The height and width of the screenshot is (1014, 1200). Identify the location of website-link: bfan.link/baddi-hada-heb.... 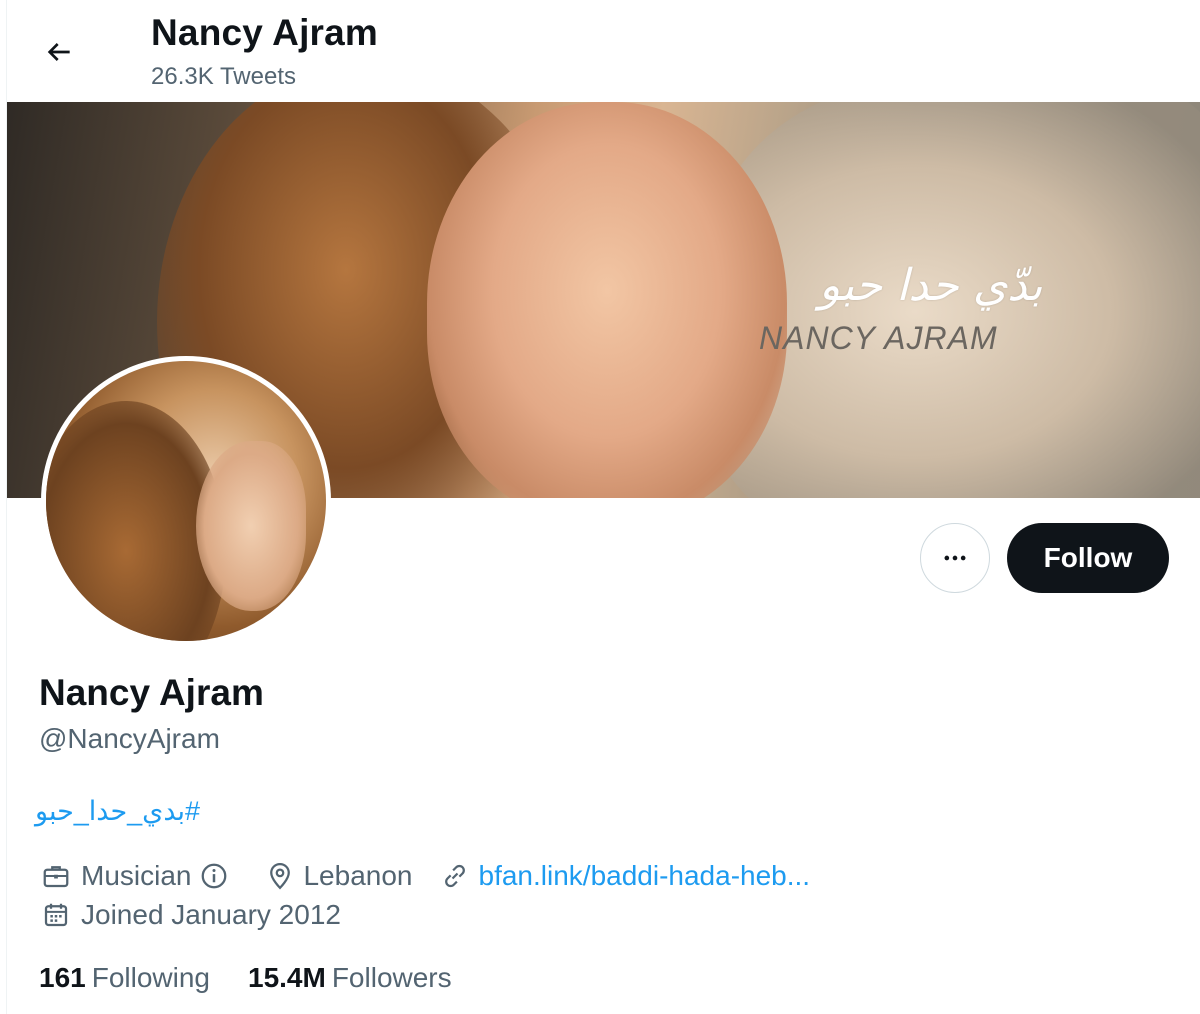
(645, 876).